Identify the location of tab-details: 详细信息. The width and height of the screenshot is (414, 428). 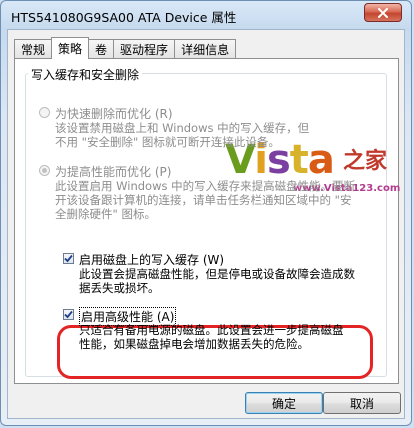
(205, 48).